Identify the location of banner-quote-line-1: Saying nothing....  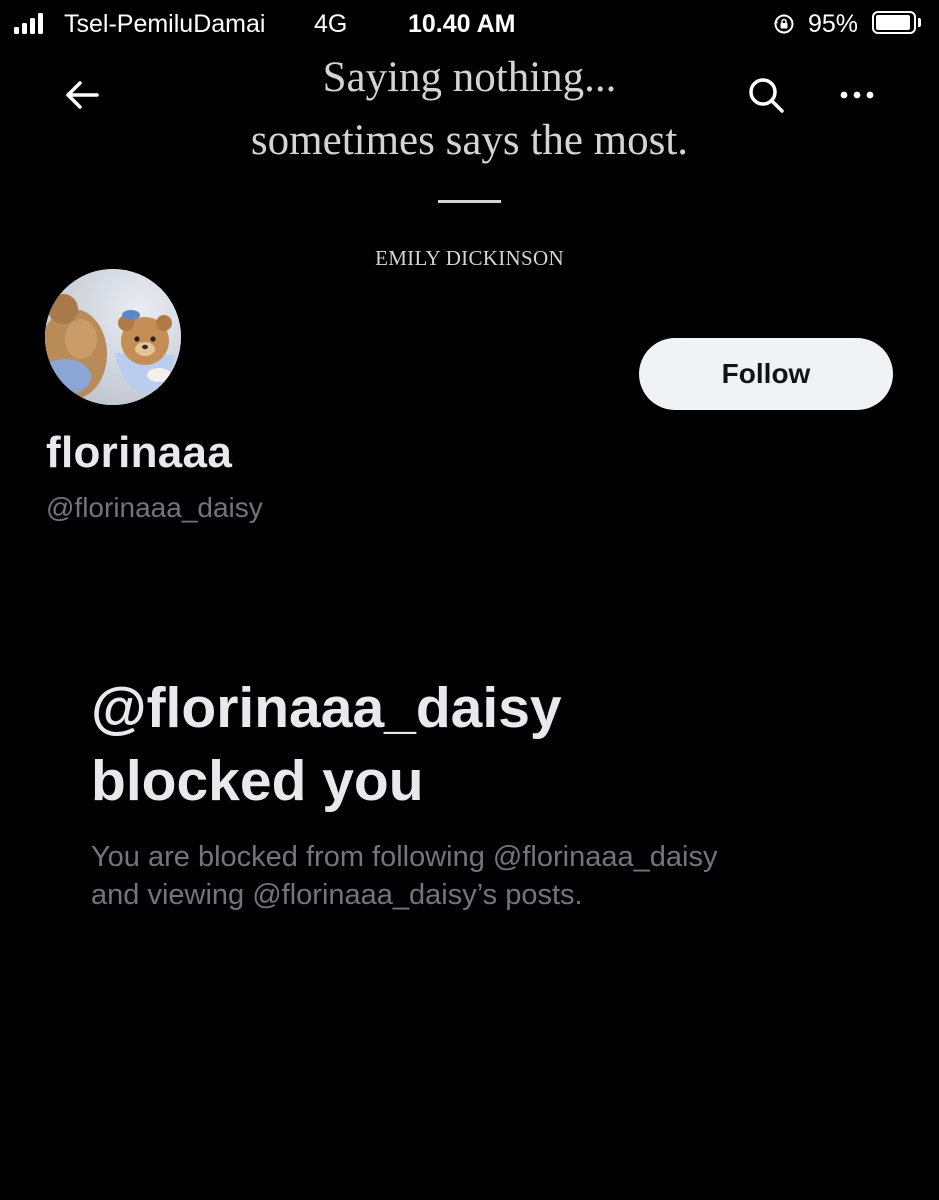
(469, 77).